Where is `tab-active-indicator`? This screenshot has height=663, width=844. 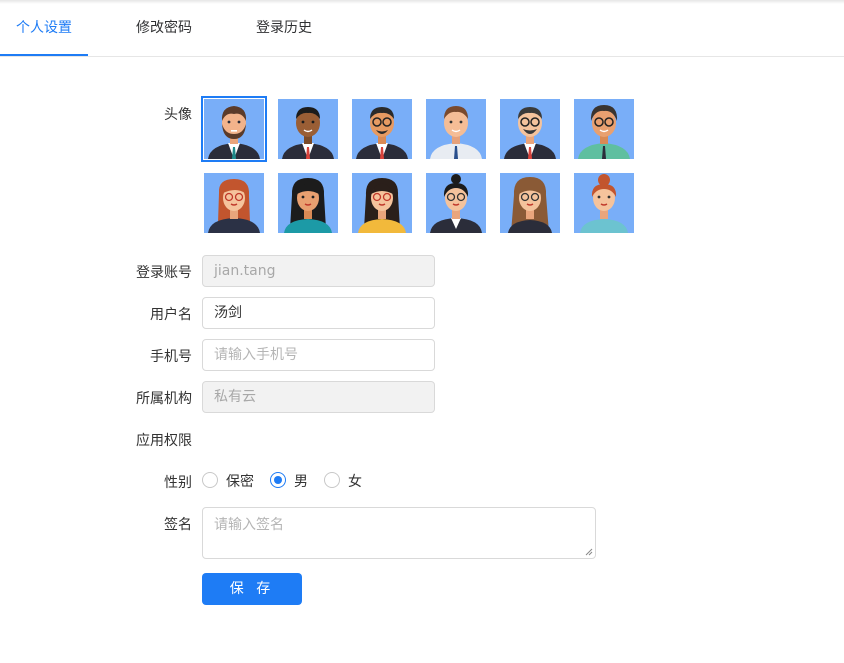 tab-active-indicator is located at coordinates (44, 55).